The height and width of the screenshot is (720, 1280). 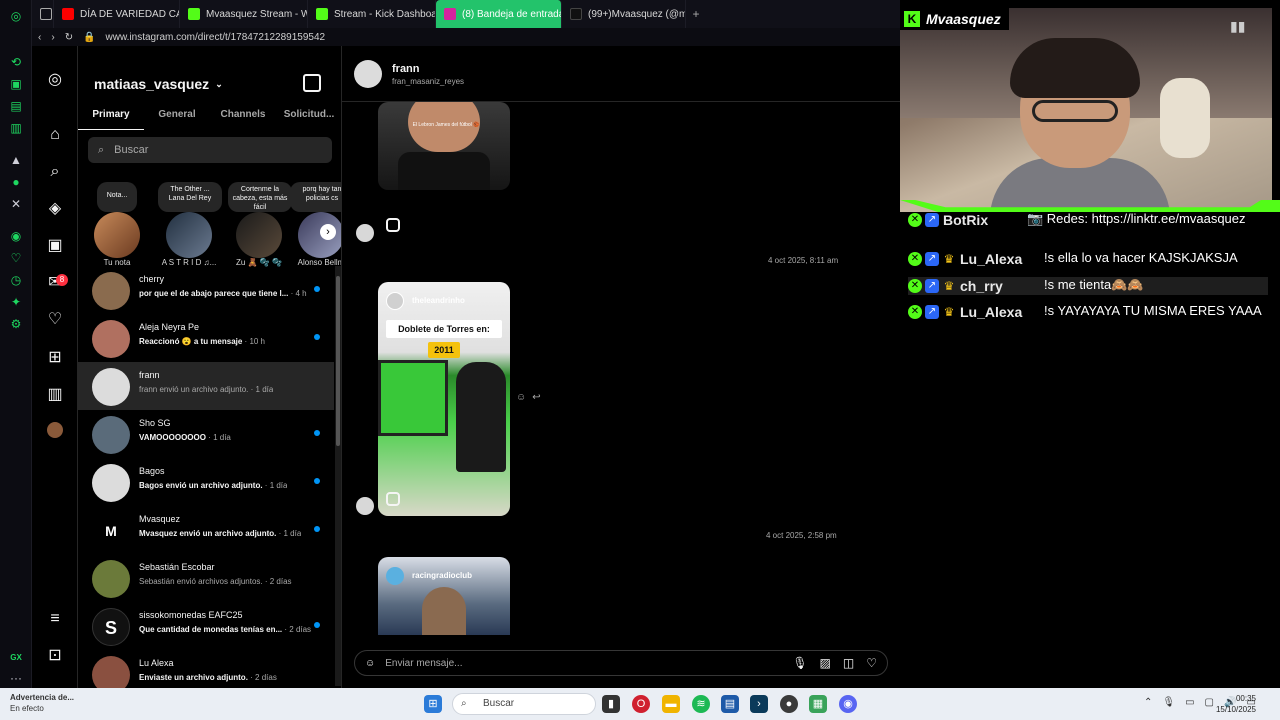 I want to click on task-view-icon: ▮, so click(x=611, y=704).